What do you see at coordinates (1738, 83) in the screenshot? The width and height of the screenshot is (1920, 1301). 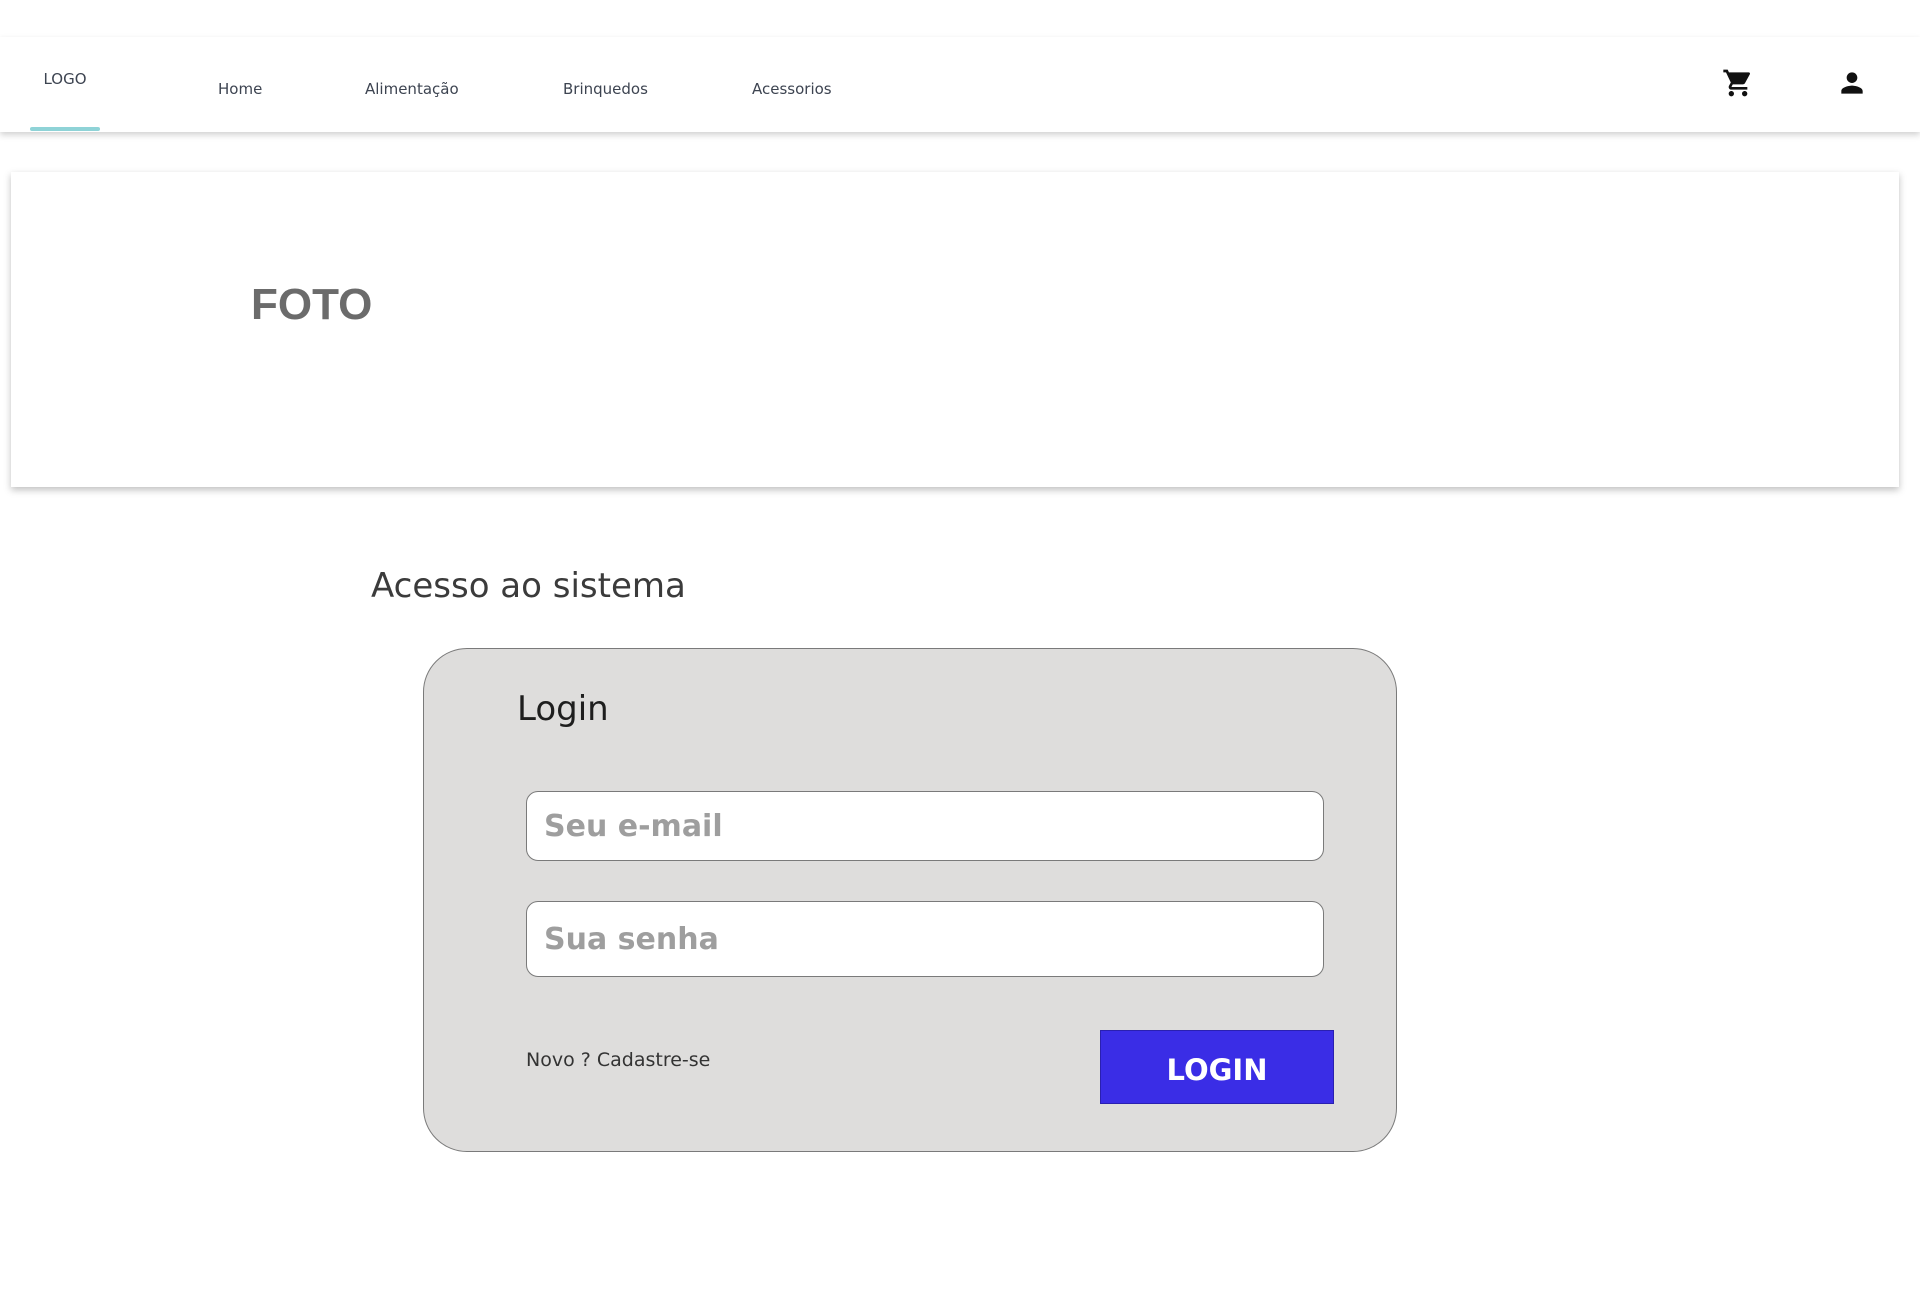 I see `shopping-cart-icon` at bounding box center [1738, 83].